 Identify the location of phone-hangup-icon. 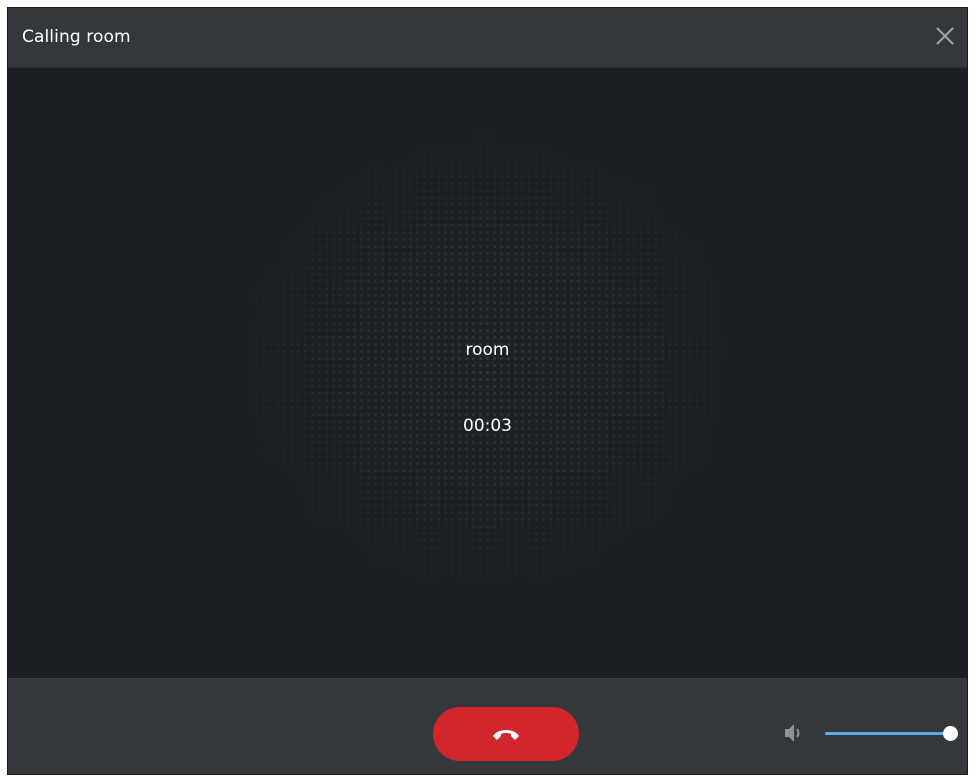
(506, 735).